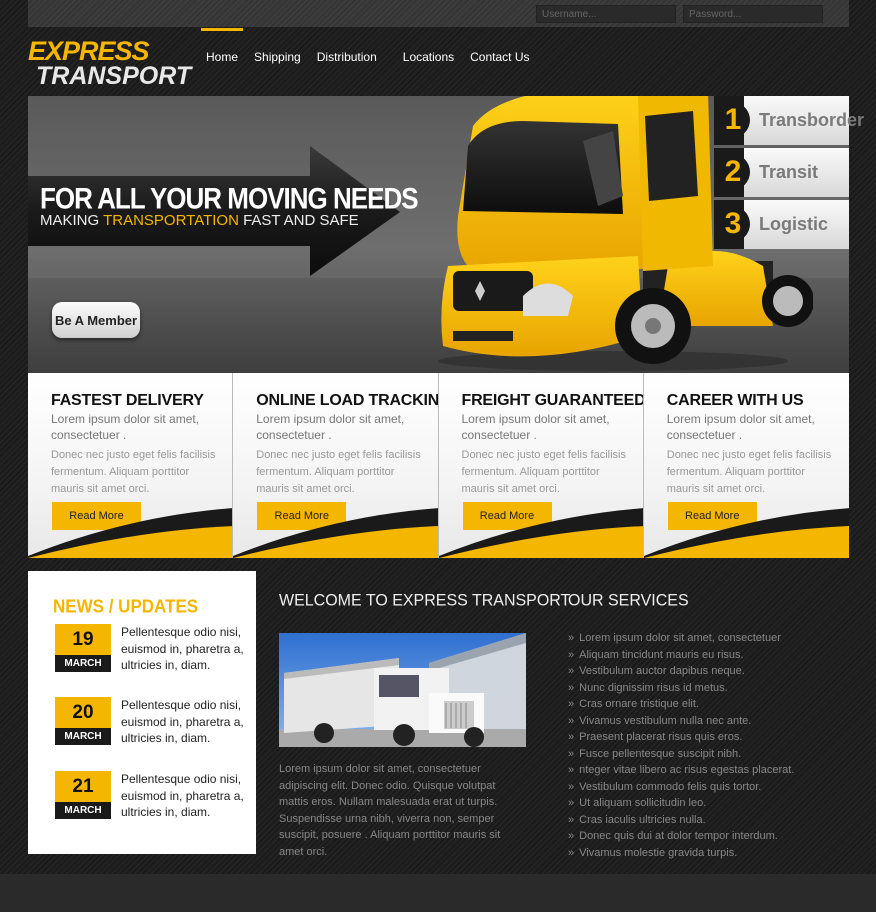 This screenshot has height=912, width=876. What do you see at coordinates (661, 737) in the screenshot?
I see `service-label: Praesent placerat risus quis eros.` at bounding box center [661, 737].